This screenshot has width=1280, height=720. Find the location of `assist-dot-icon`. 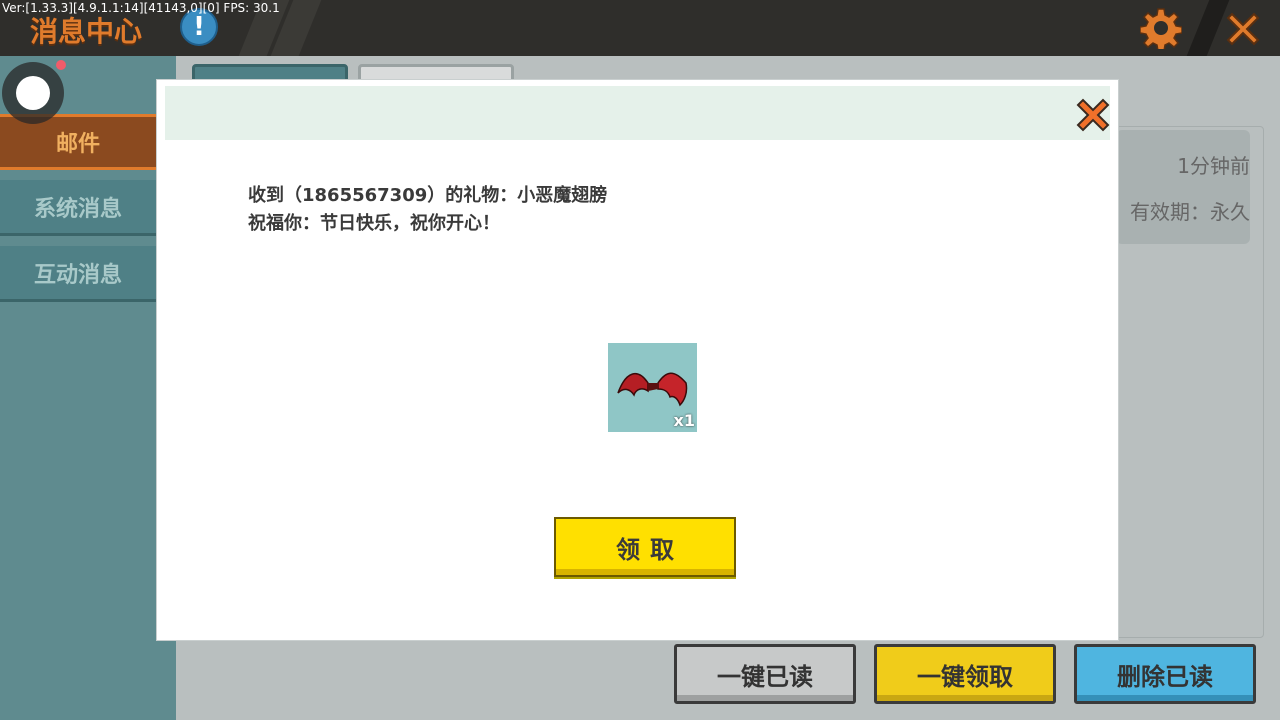

assist-dot-icon is located at coordinates (33, 93).